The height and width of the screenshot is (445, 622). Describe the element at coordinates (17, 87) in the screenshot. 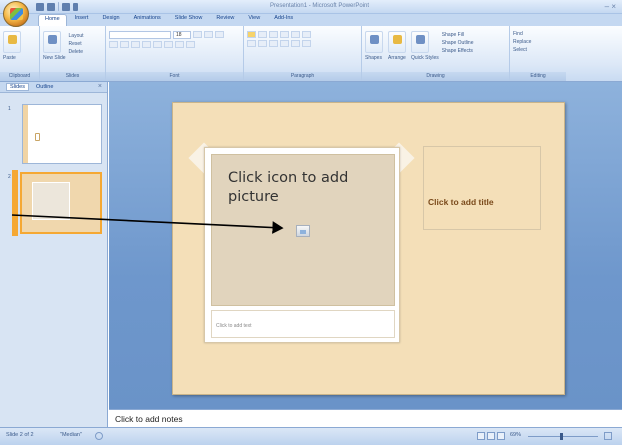

I see `tab-slides: Slides` at that location.